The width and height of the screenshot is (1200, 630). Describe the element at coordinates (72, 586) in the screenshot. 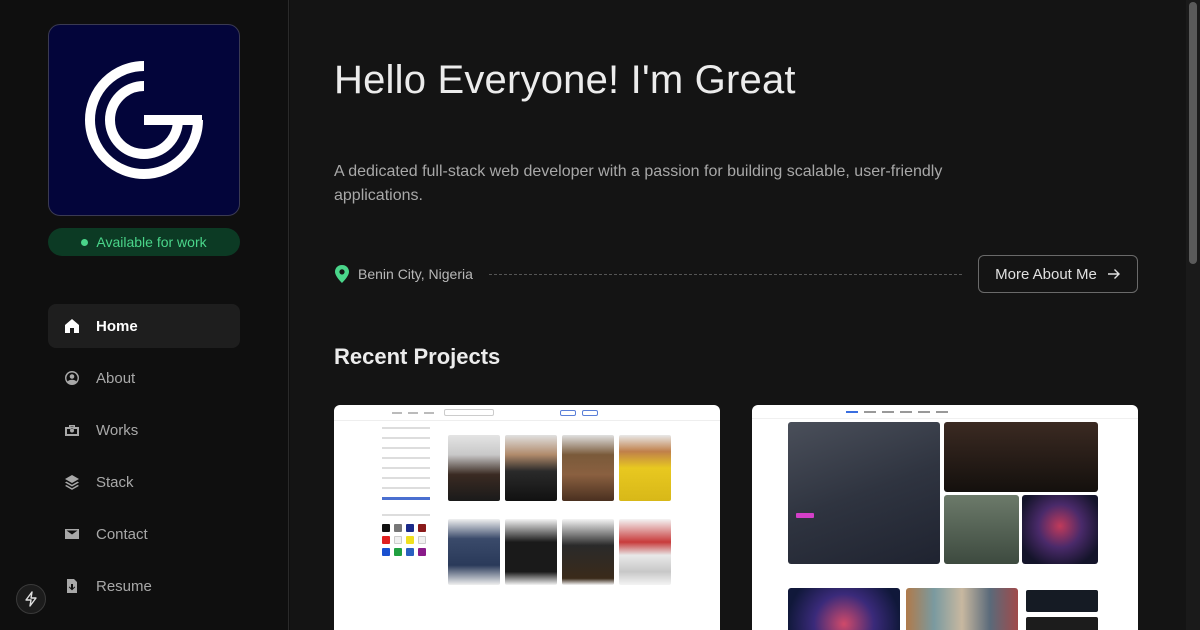

I see `download-file-icon` at that location.